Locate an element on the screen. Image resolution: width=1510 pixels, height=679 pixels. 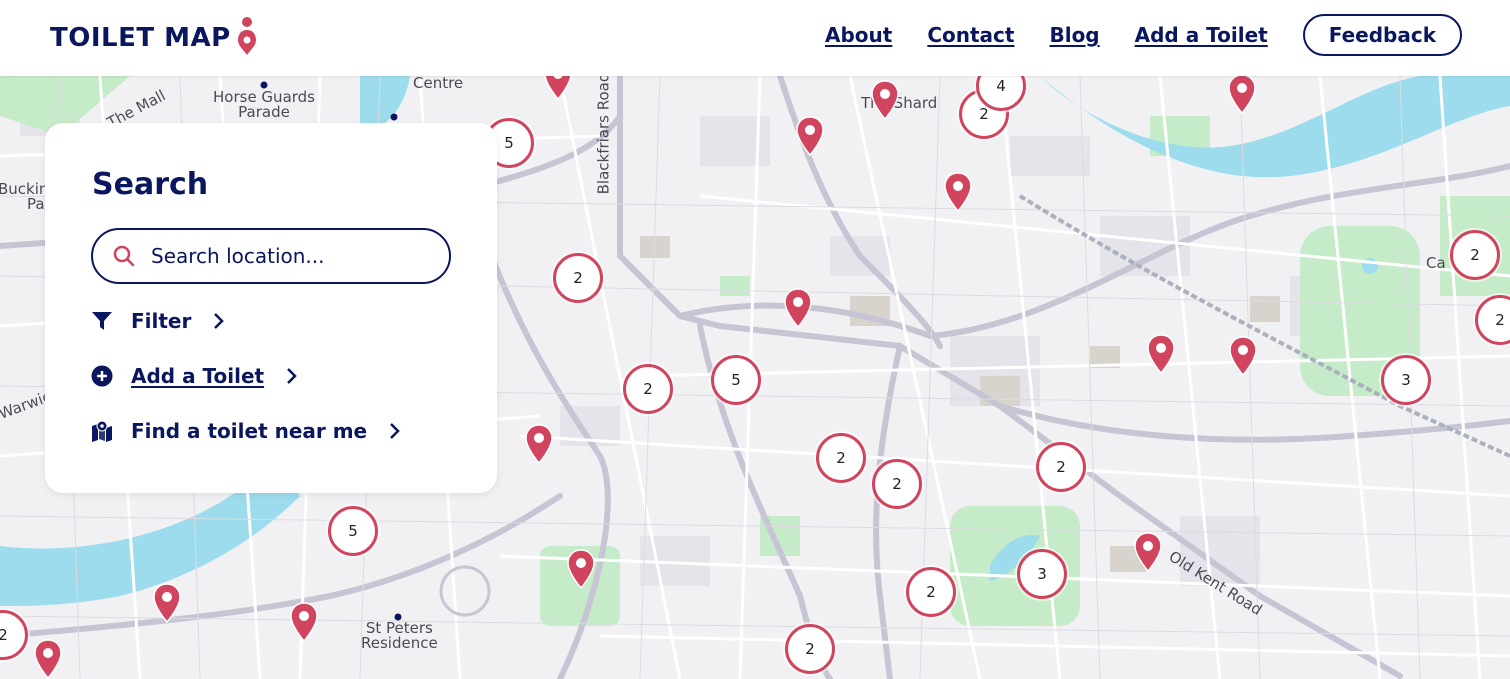
add-toilet-row: Add a Toilet is located at coordinates (194, 376).